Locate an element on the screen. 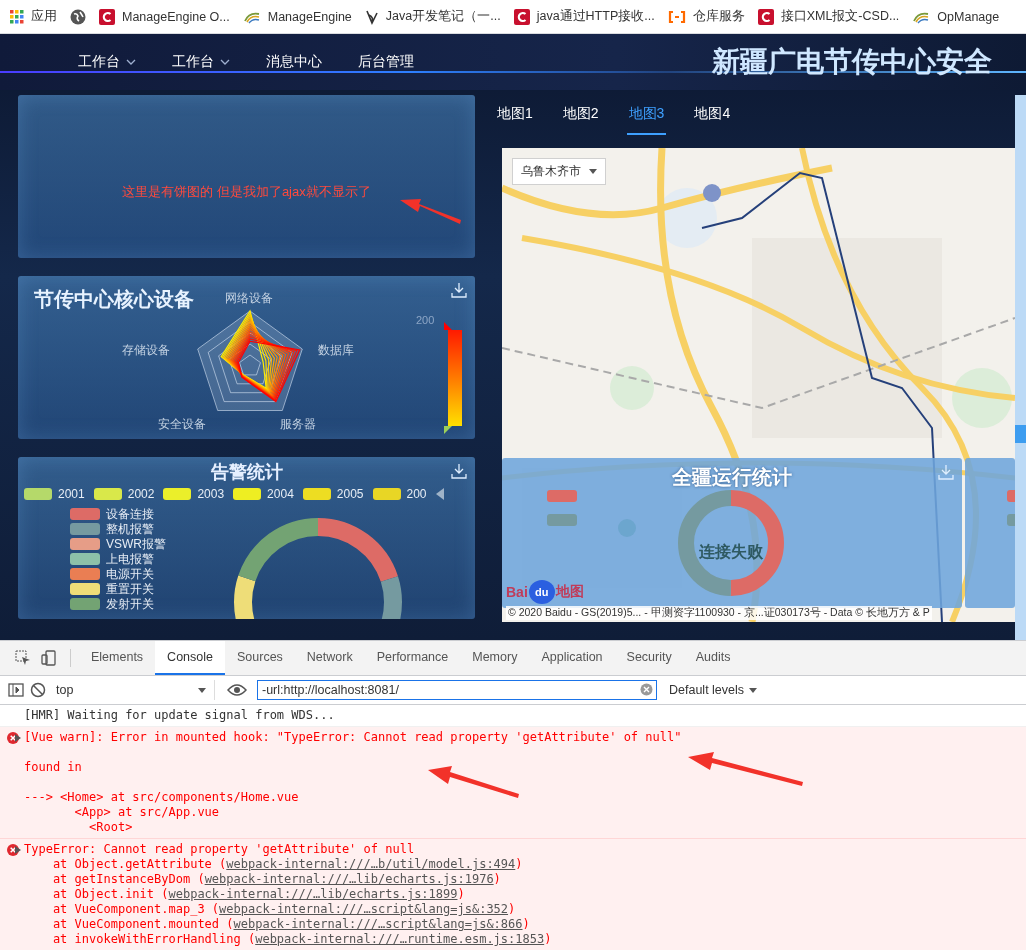 The image size is (1026, 950). levels-dropdown: Default levels is located at coordinates (713, 690).